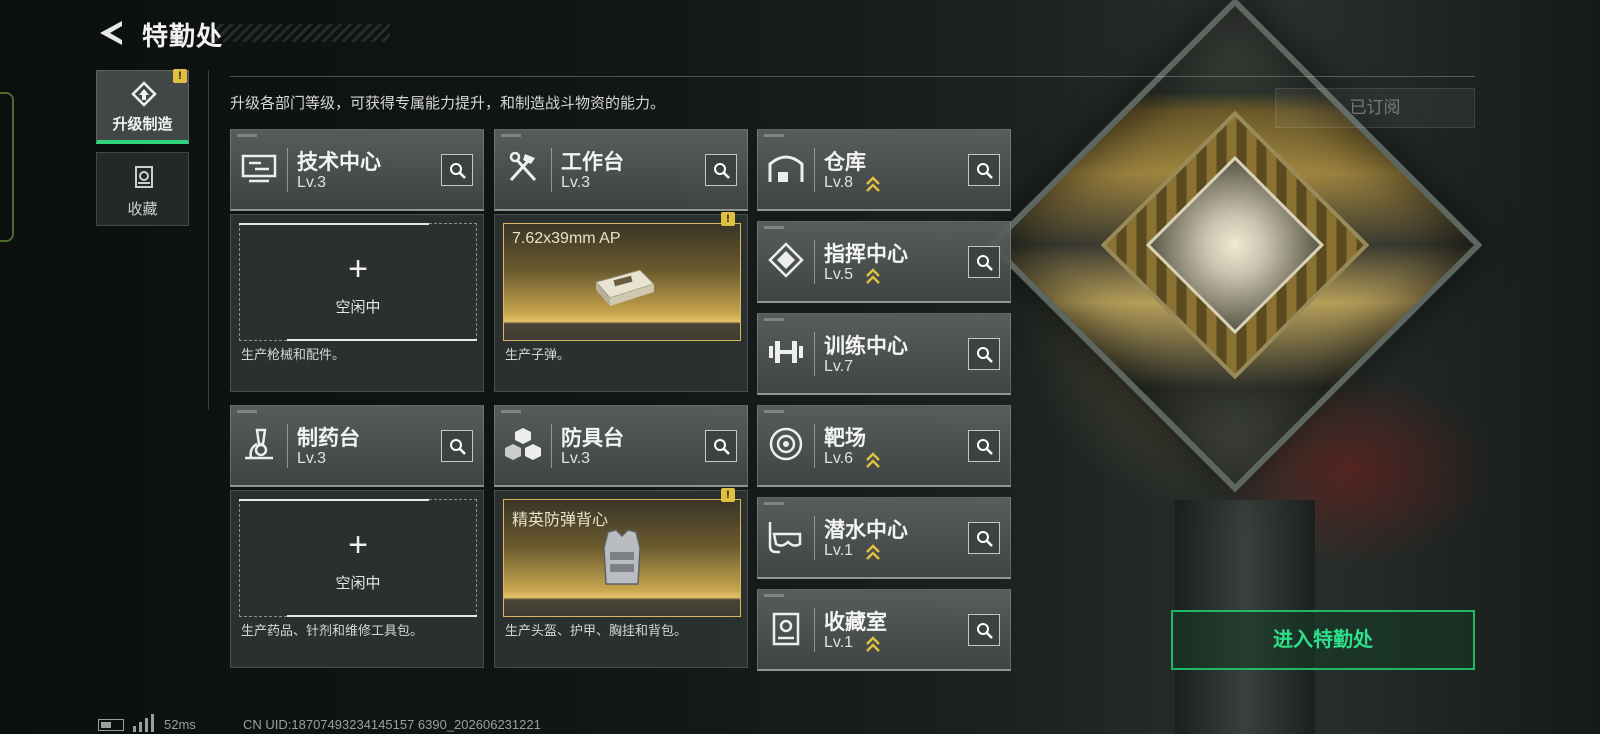  Describe the element at coordinates (560, 520) in the screenshot. I see `crafting-item-name: 精英防弹背心` at that location.